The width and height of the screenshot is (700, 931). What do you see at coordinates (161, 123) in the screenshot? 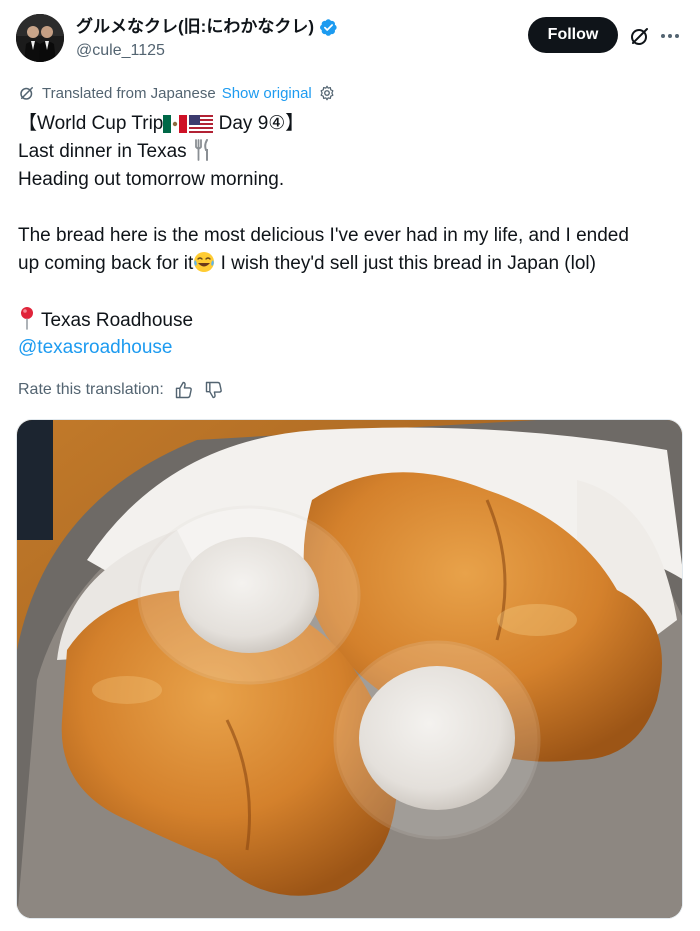
I see `tweet-line-title: 【World Cup Trip Day 9④】` at bounding box center [161, 123].